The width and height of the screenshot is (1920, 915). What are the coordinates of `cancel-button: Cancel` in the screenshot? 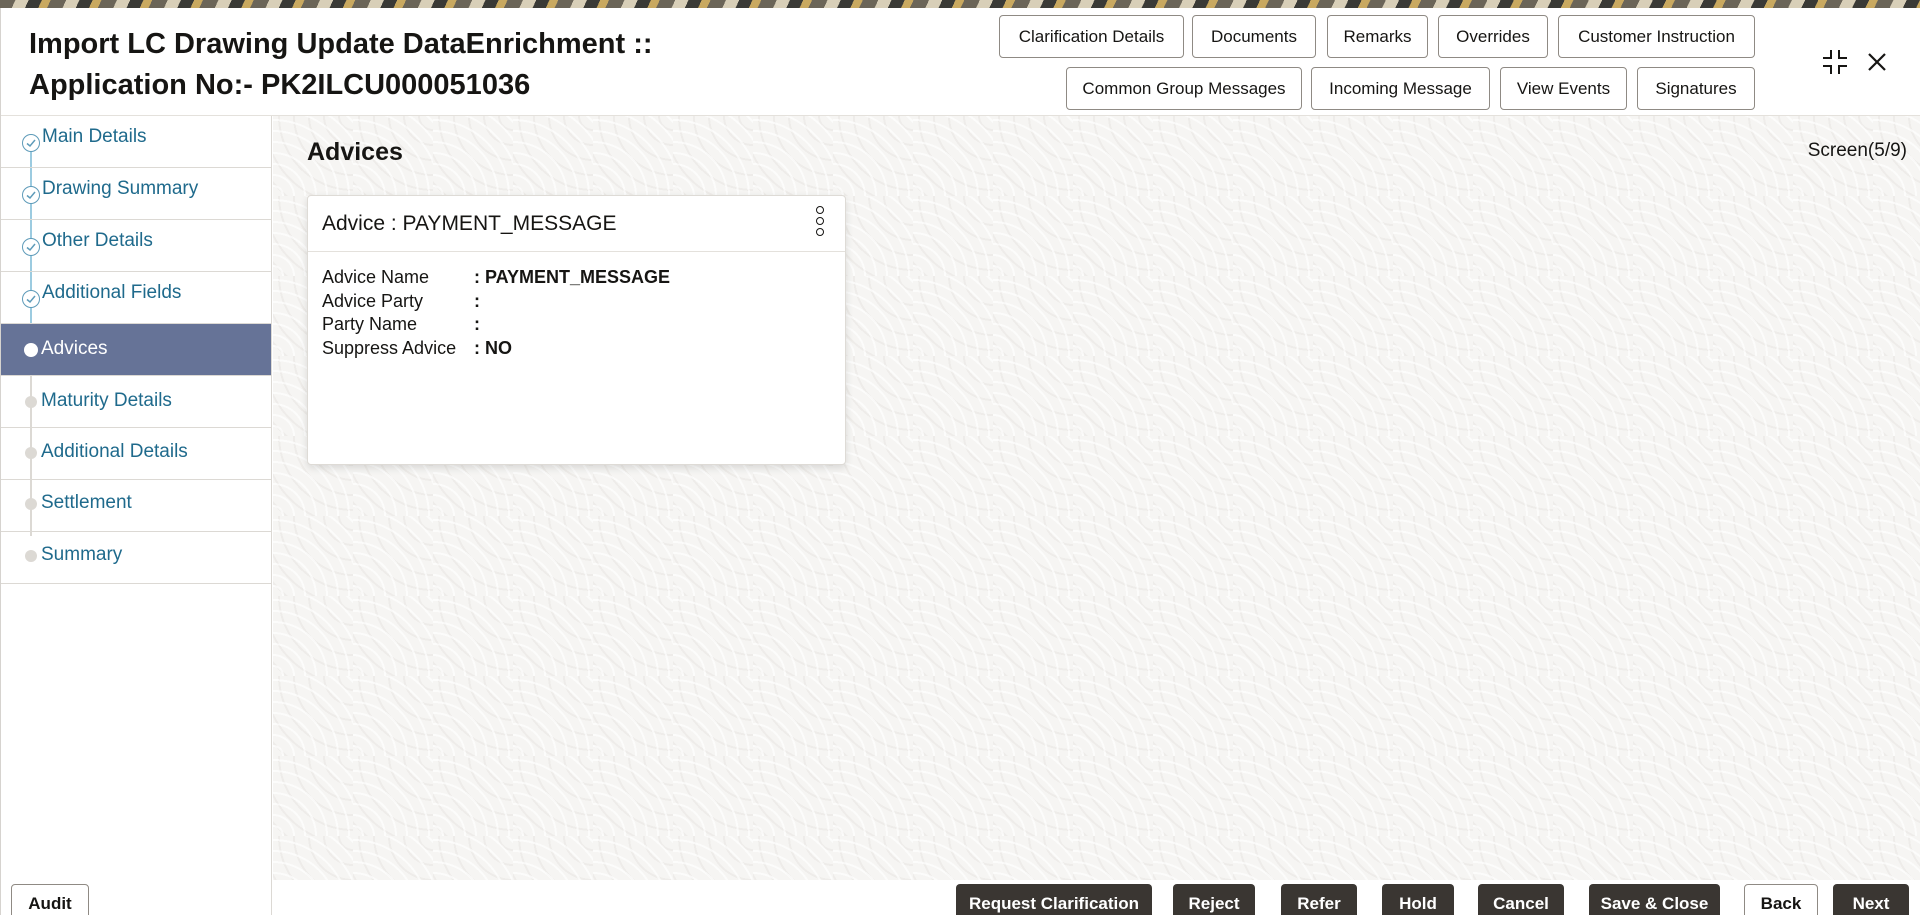 It's located at (1521, 899).